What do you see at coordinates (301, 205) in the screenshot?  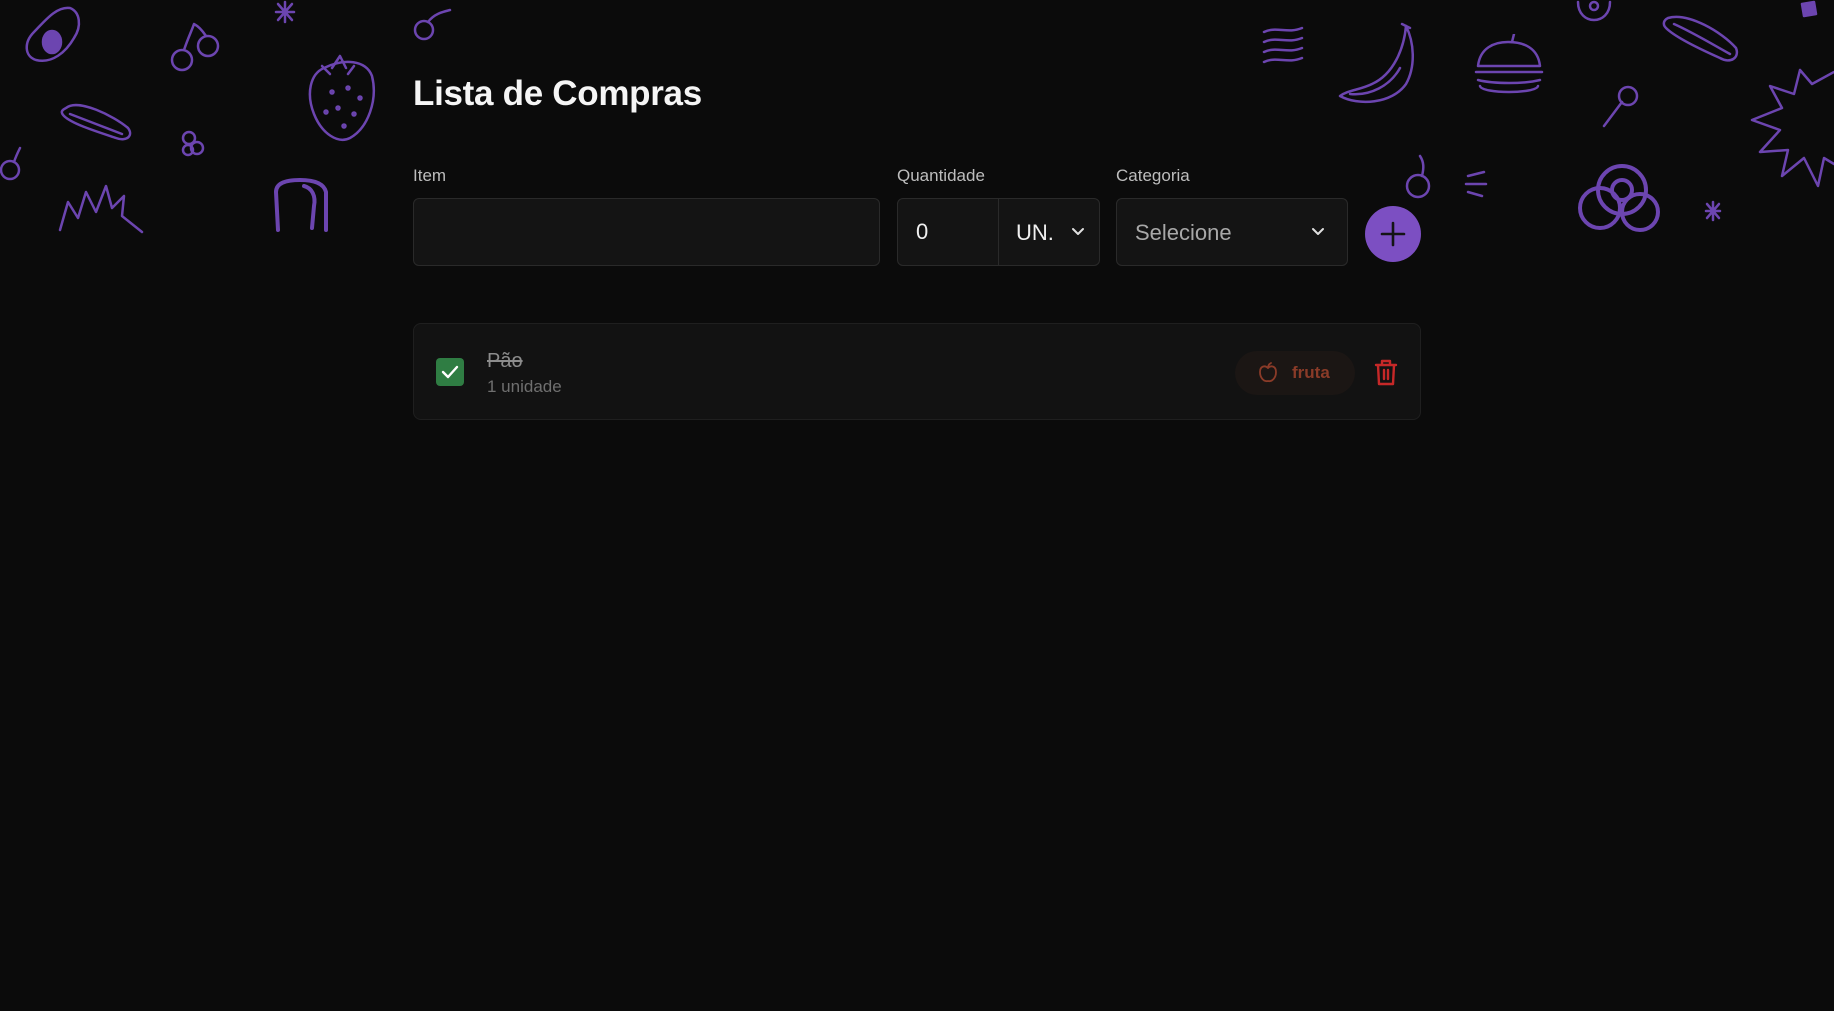 I see `toast-doodle` at bounding box center [301, 205].